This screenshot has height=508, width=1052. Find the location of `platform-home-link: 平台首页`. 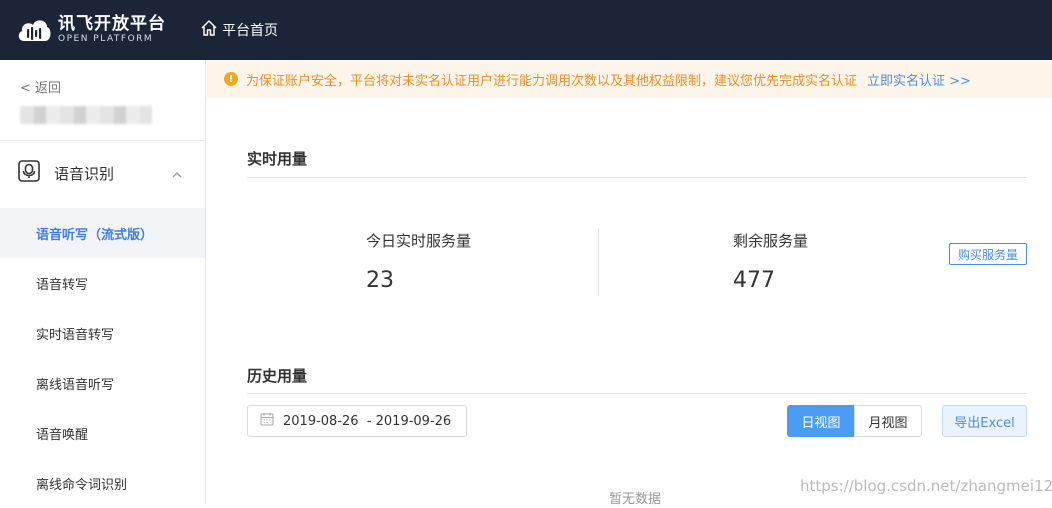

platform-home-link: 平台首页 is located at coordinates (239, 30).